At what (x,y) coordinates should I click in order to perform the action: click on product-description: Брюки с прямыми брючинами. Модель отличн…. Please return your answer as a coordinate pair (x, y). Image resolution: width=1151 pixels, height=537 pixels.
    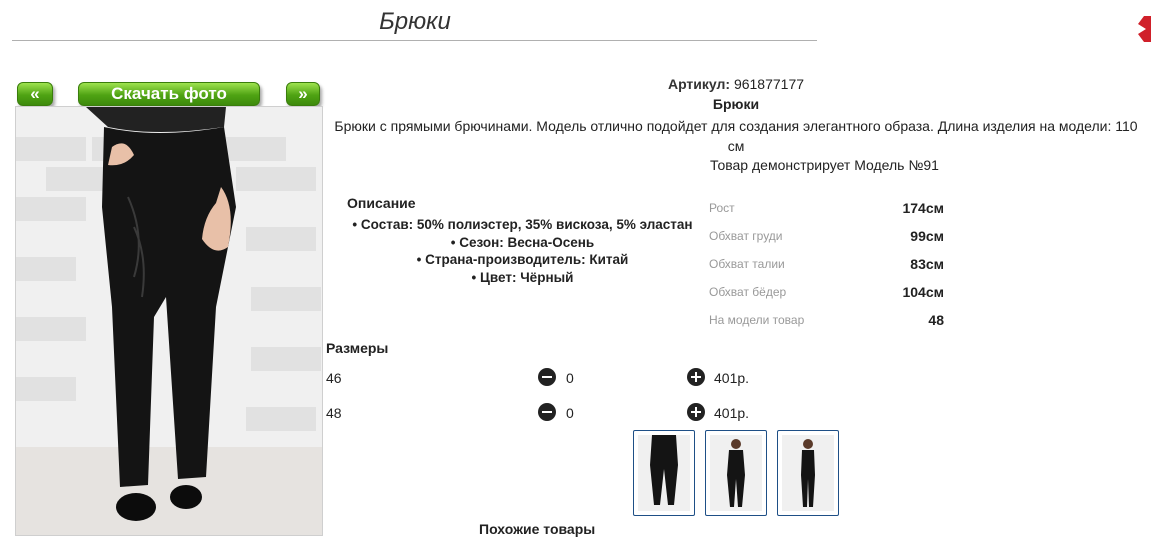
    Looking at the image, I should click on (736, 136).